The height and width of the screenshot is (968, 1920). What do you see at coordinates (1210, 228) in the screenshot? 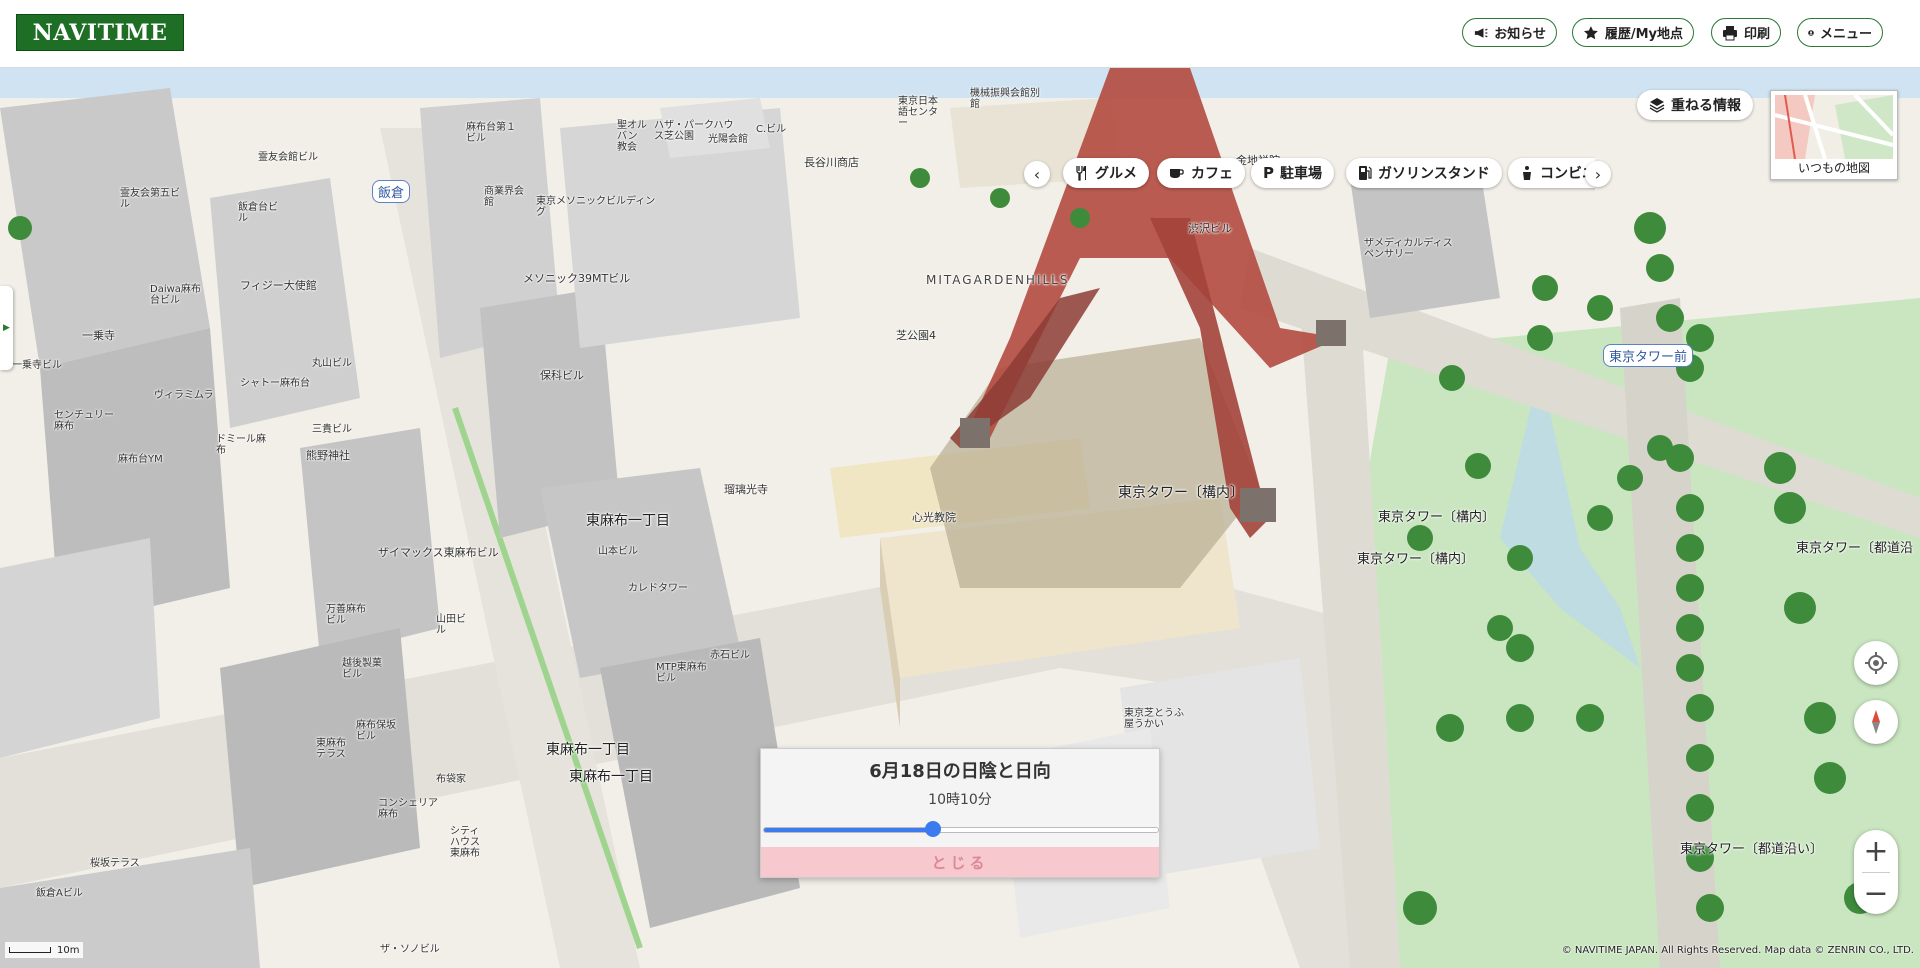
I see `label-shibusawa: 渋沢ビル` at bounding box center [1210, 228].